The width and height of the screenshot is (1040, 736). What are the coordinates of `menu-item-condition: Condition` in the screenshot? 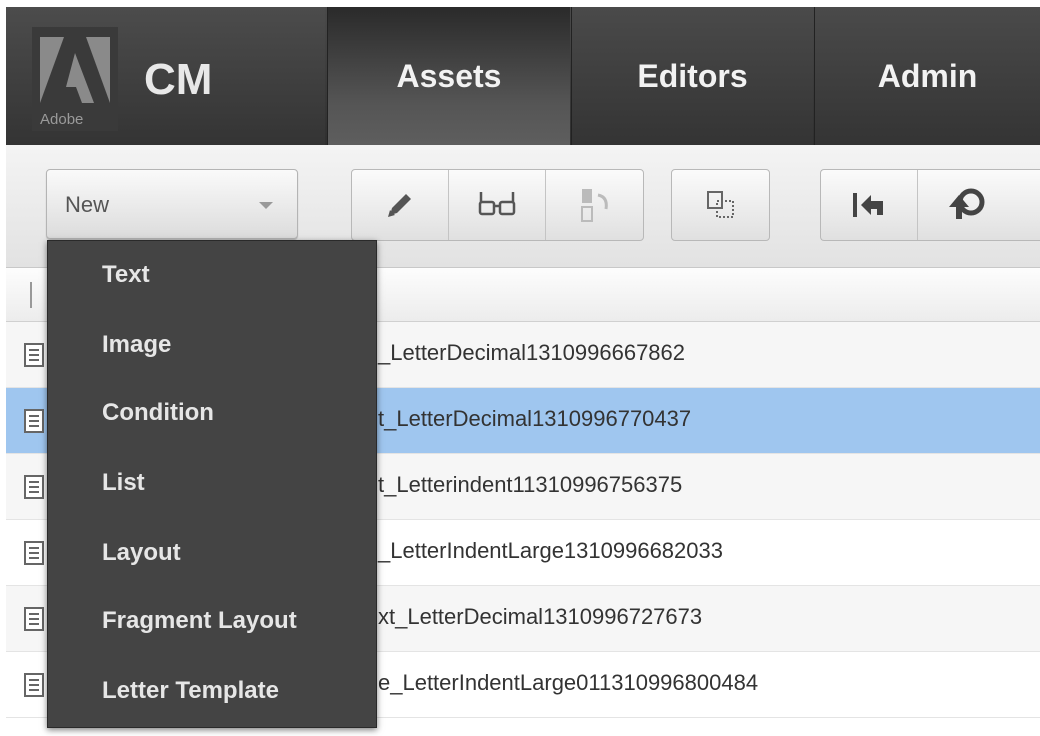 It's located at (158, 413).